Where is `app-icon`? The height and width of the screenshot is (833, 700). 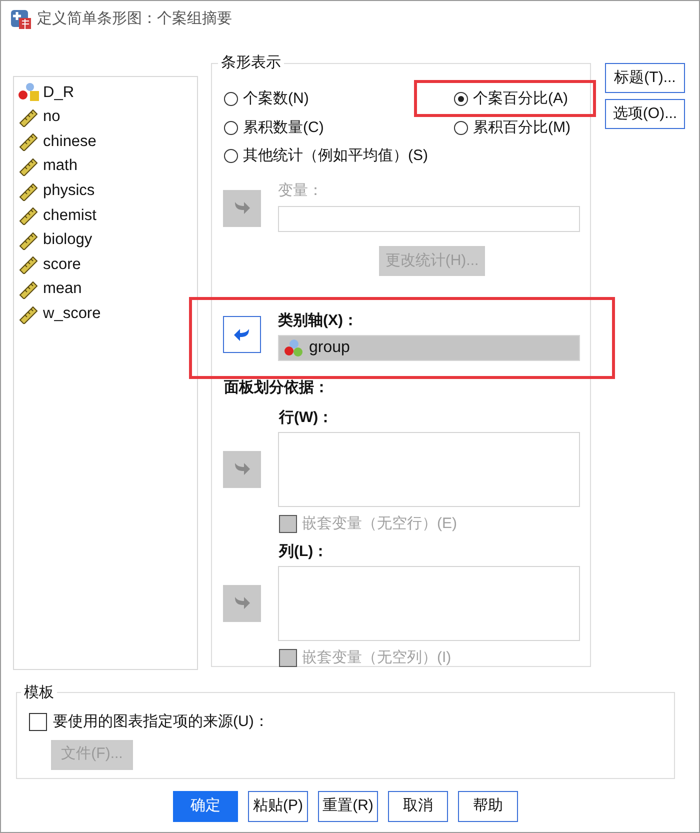 app-icon is located at coordinates (21, 19).